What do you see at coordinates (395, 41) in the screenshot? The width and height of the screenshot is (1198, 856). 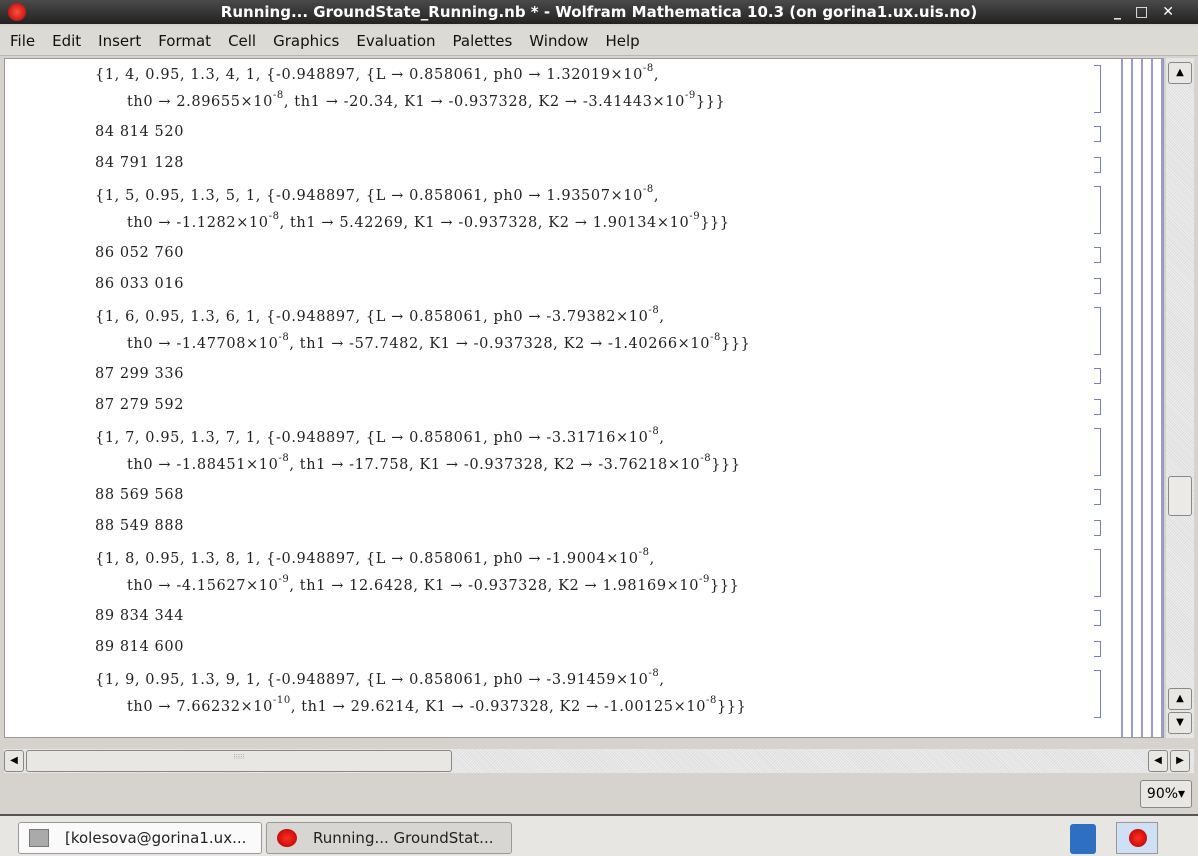 I see `menu-evaluation: Evaluation` at bounding box center [395, 41].